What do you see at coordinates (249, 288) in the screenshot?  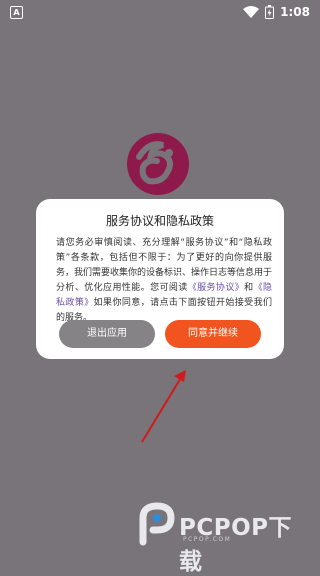 I see `dialog-text-and: 和` at bounding box center [249, 288].